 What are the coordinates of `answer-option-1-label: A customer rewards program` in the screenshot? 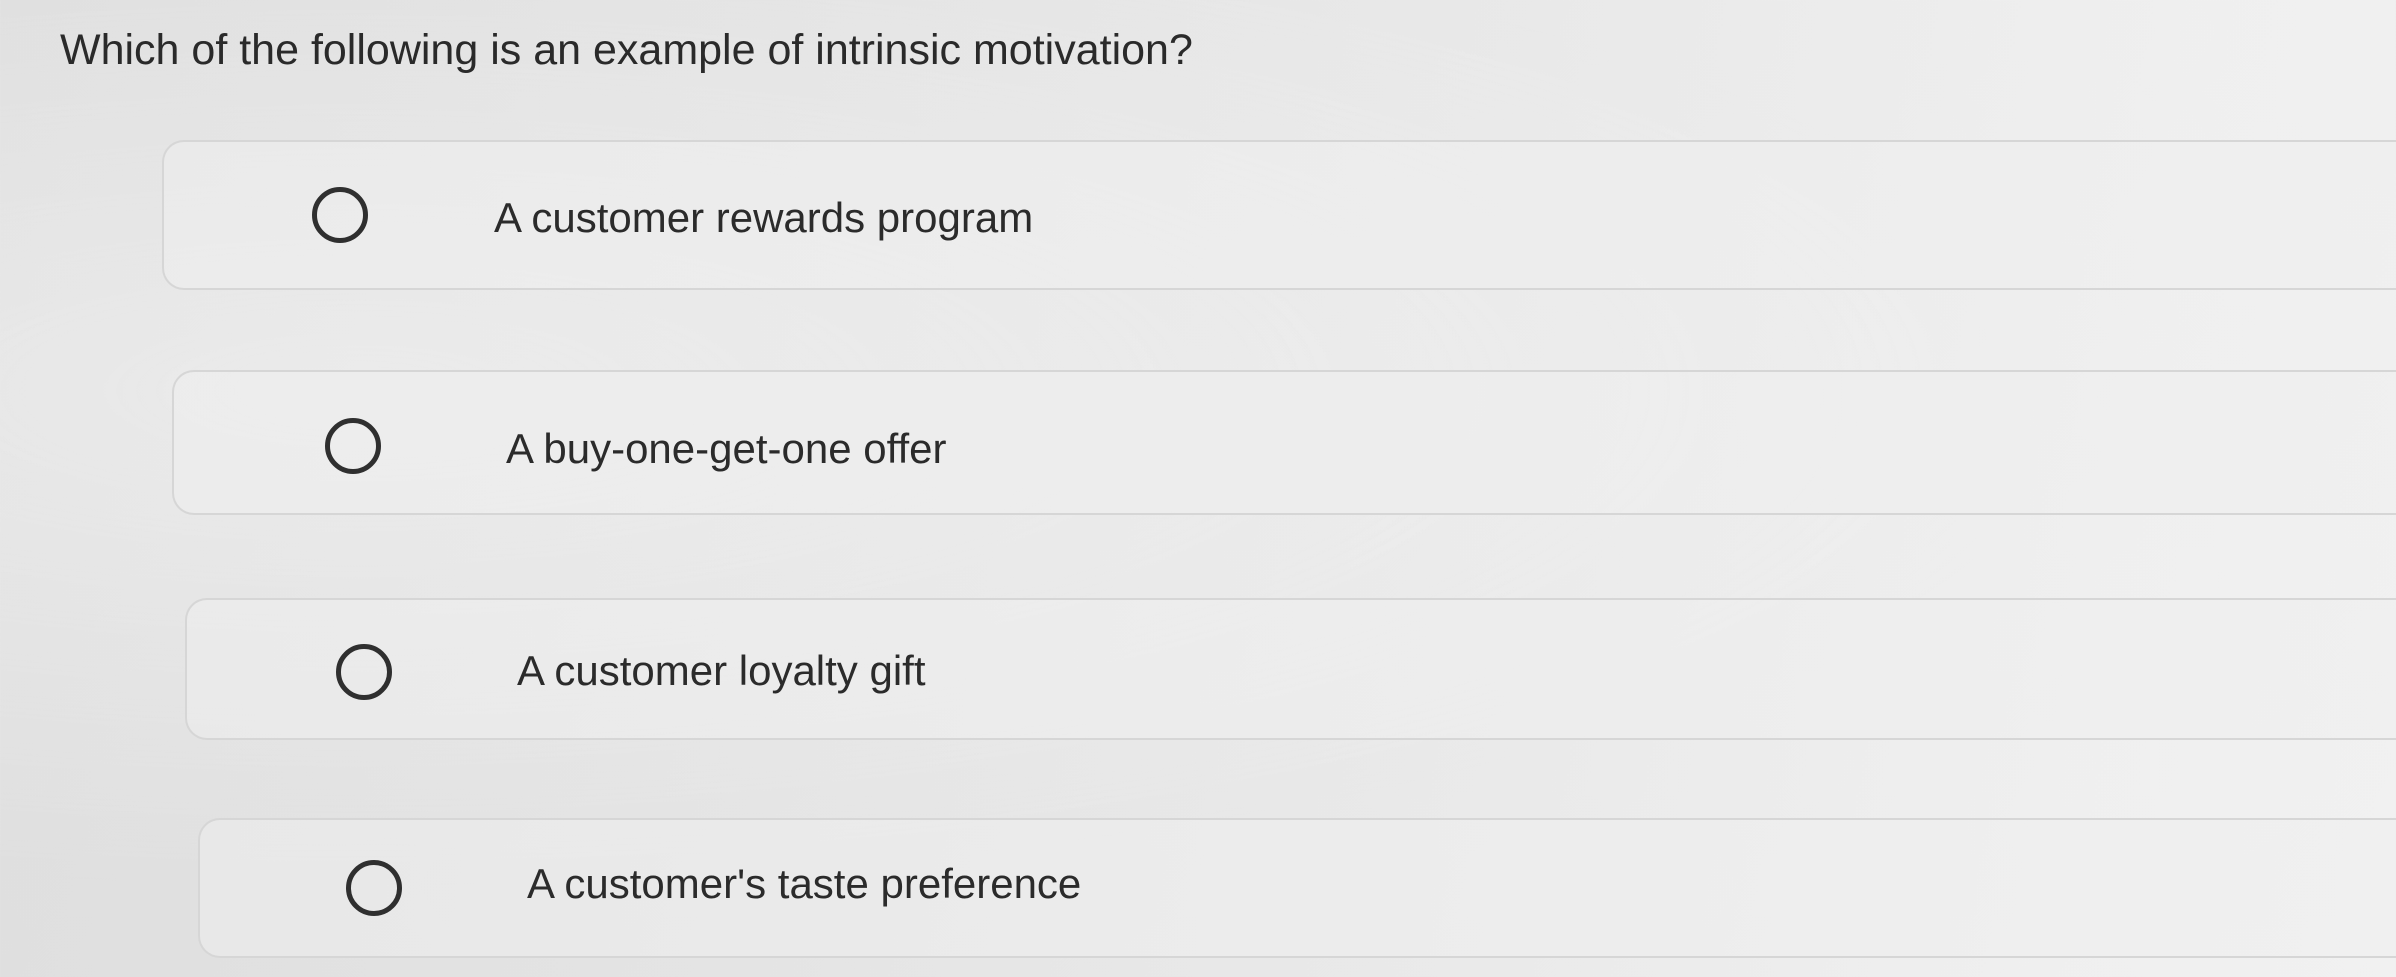 It's located at (764, 217).